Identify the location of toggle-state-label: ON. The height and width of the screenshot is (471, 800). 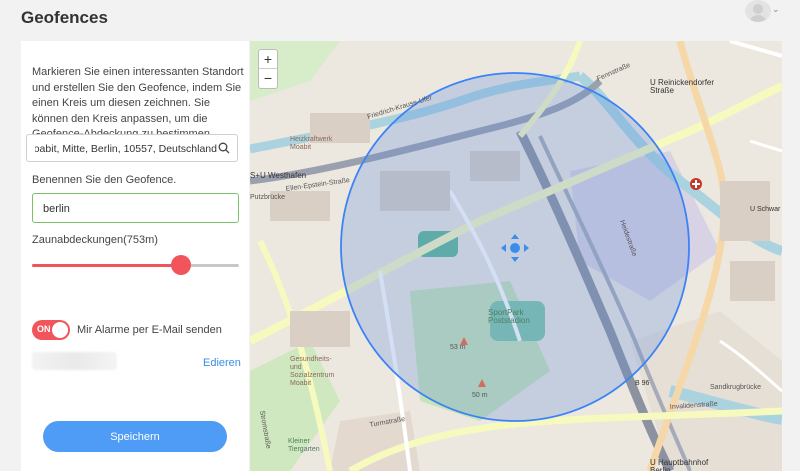
(44, 329).